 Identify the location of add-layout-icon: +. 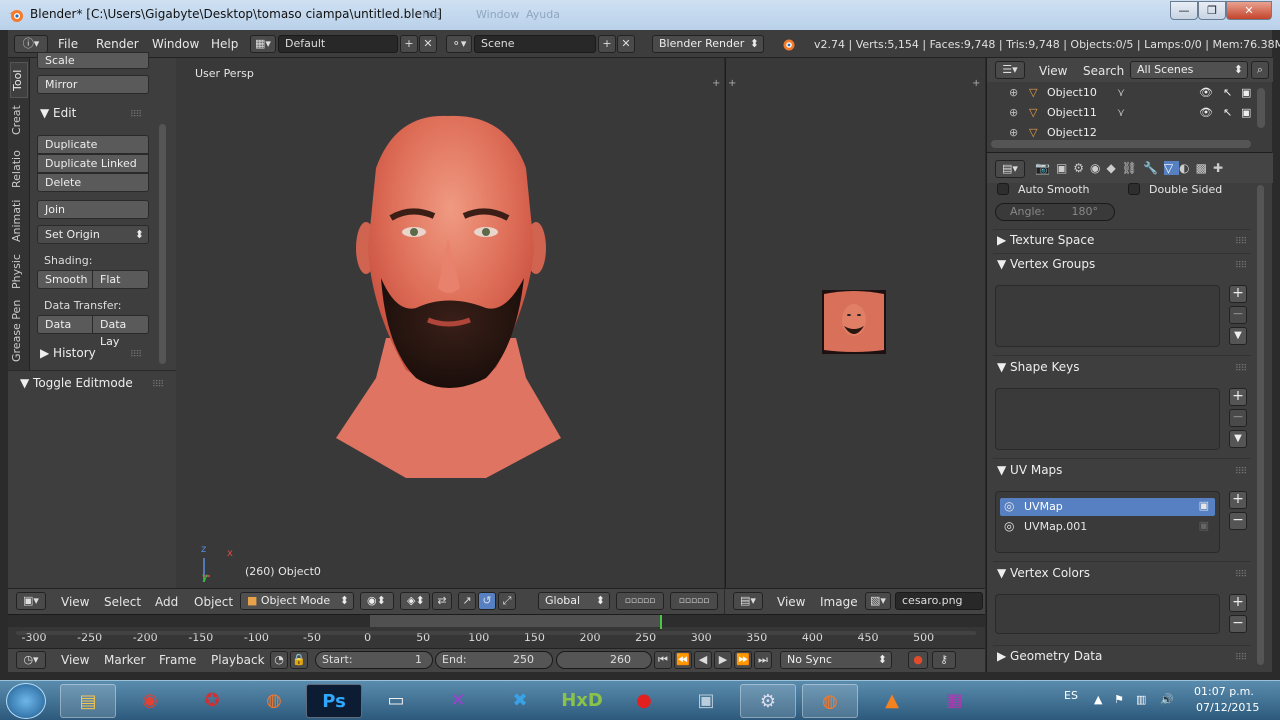
(409, 44).